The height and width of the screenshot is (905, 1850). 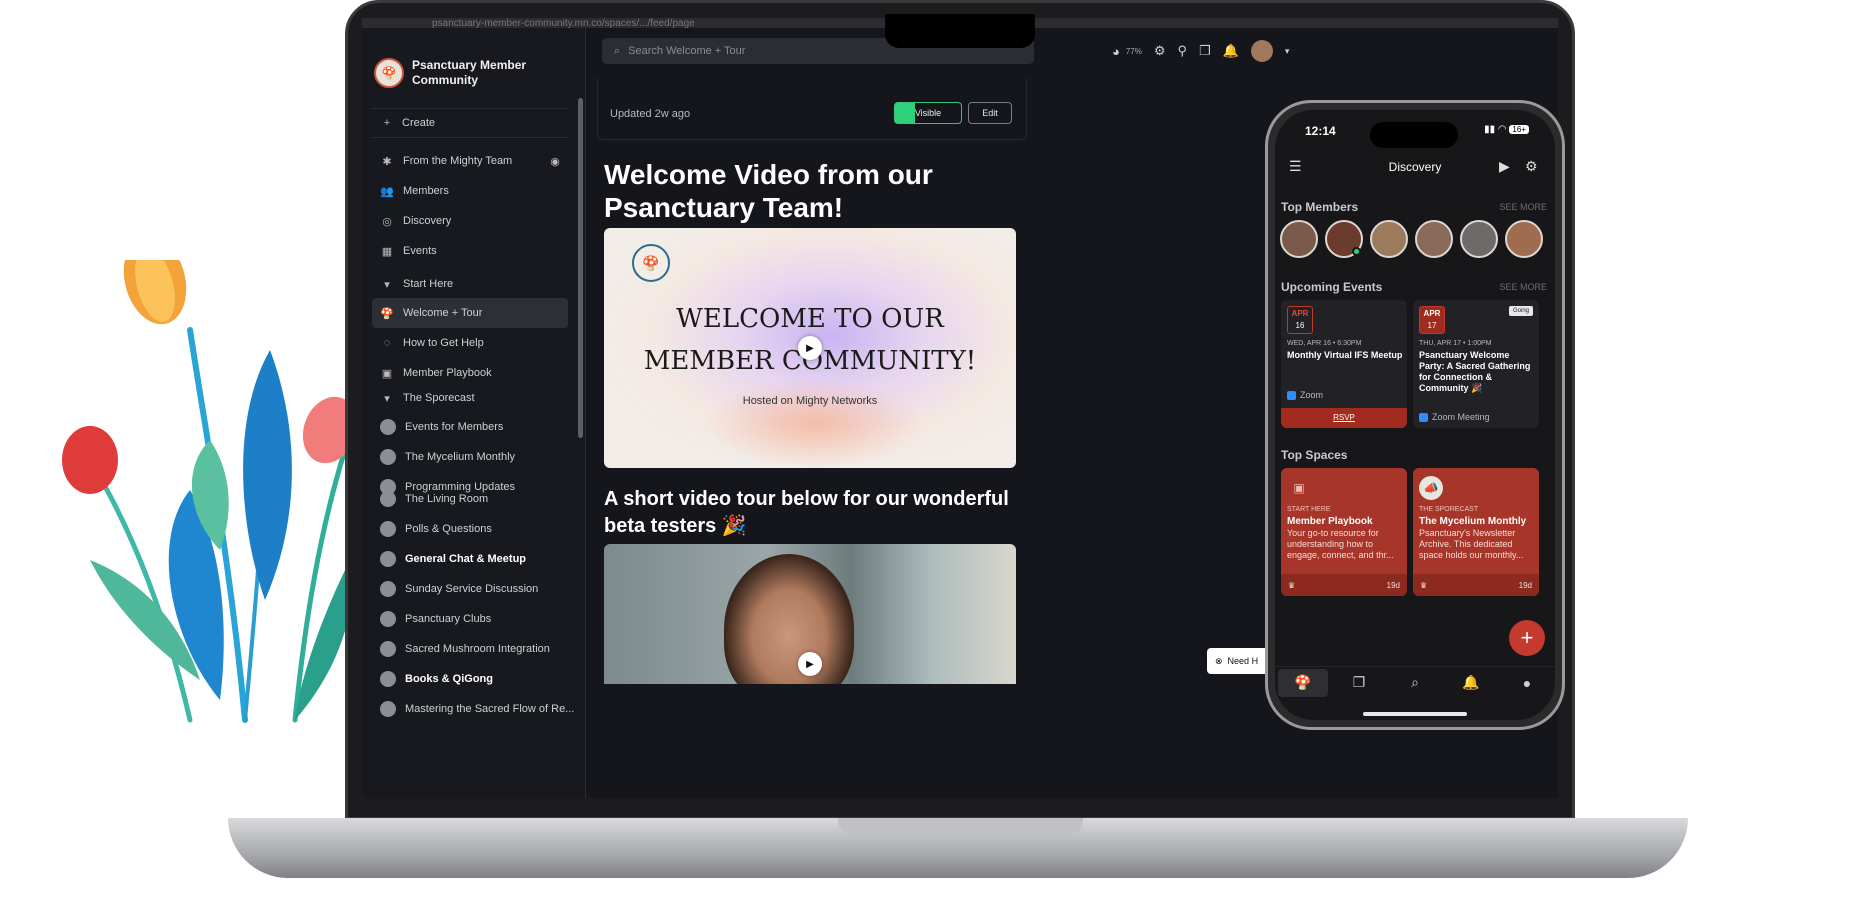 I want to click on going-badge: Going, so click(x=1520, y=311).